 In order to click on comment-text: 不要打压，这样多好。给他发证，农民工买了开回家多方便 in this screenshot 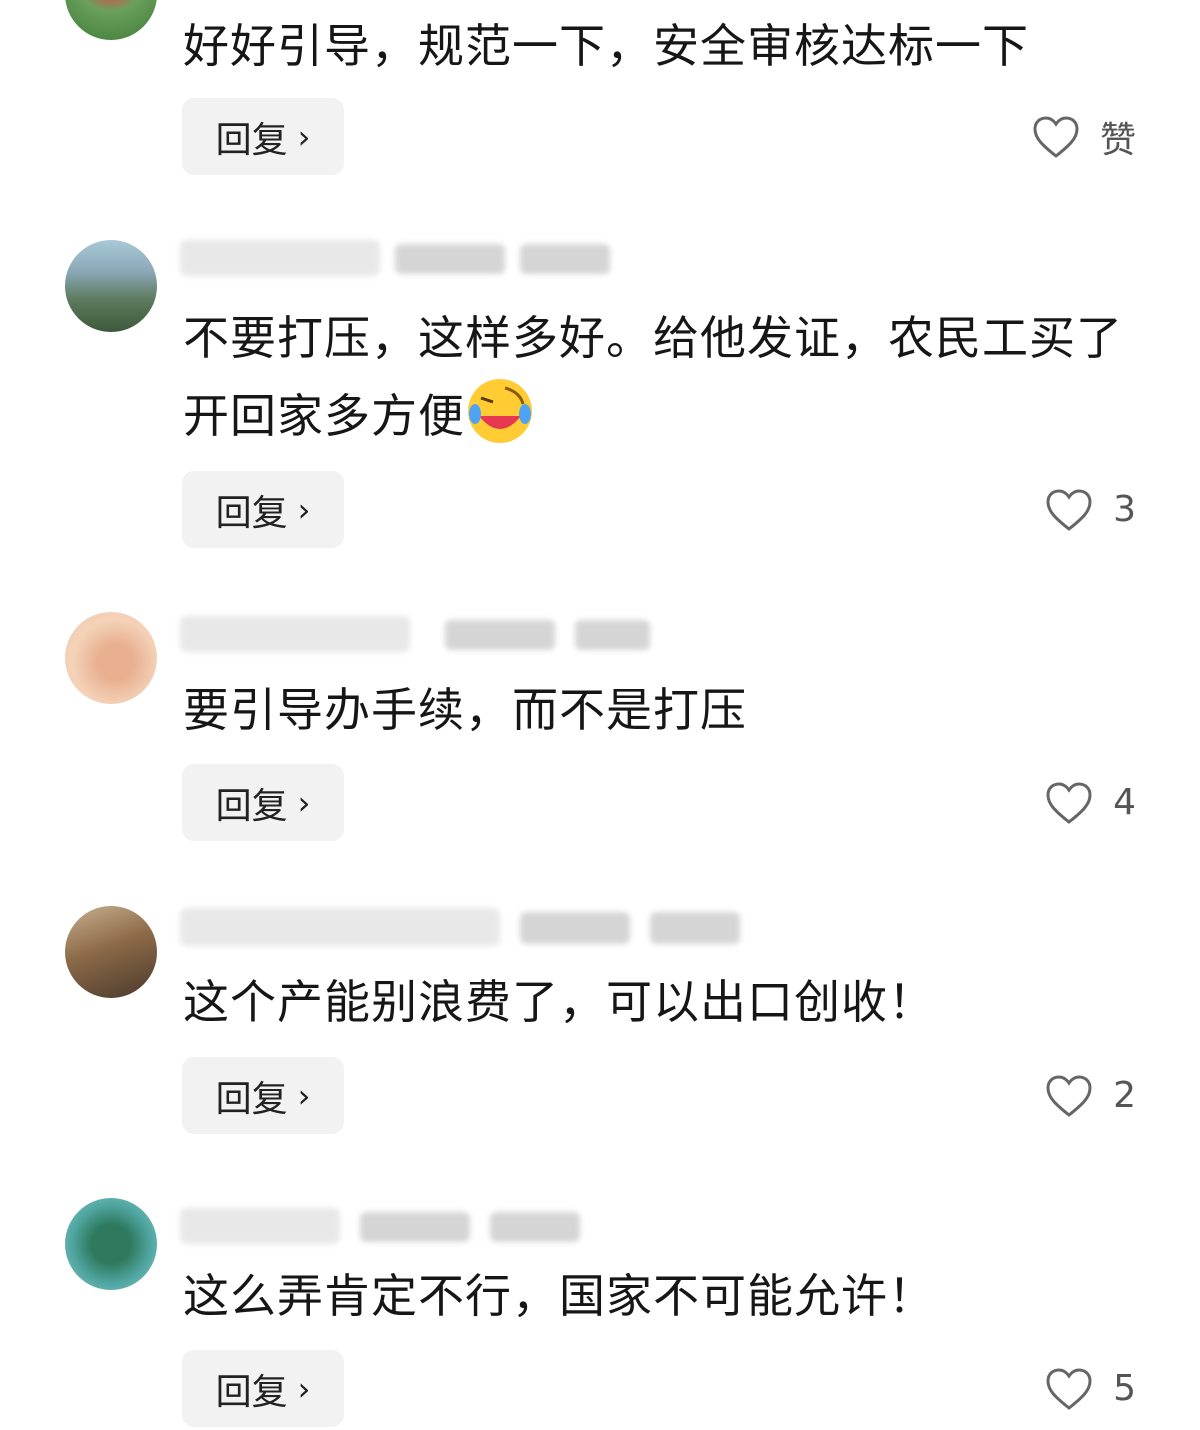, I will do `click(663, 377)`.